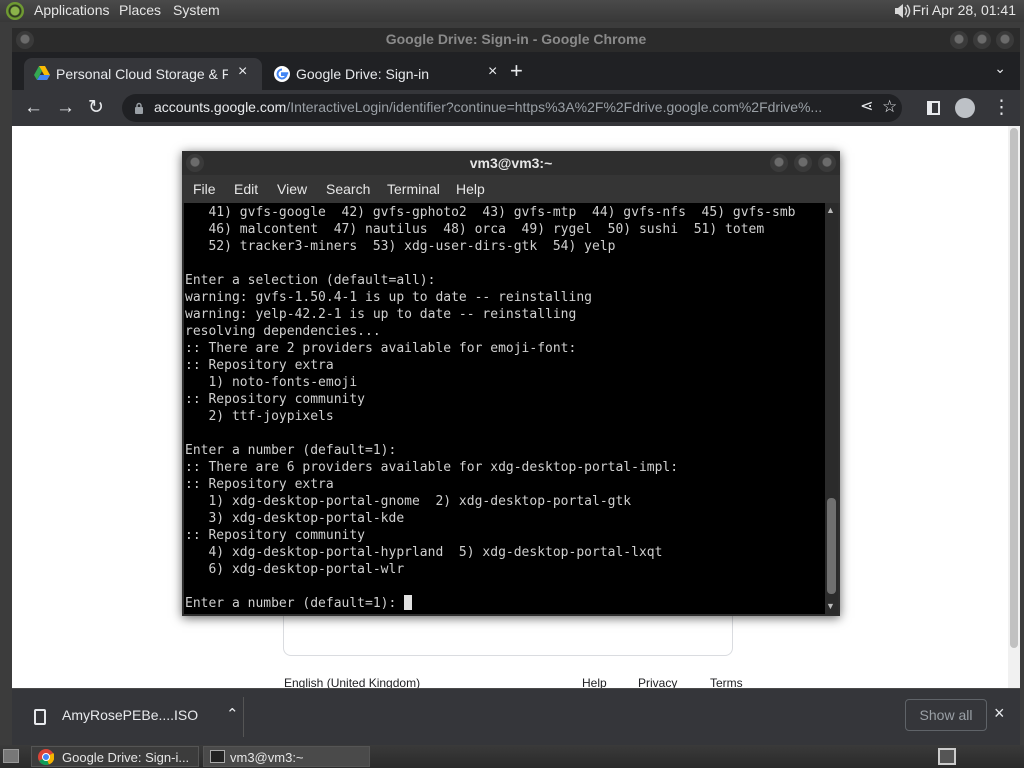 This screenshot has height=768, width=1024. I want to click on tab-title: Personal Cloud Storage & File, so click(142, 74).